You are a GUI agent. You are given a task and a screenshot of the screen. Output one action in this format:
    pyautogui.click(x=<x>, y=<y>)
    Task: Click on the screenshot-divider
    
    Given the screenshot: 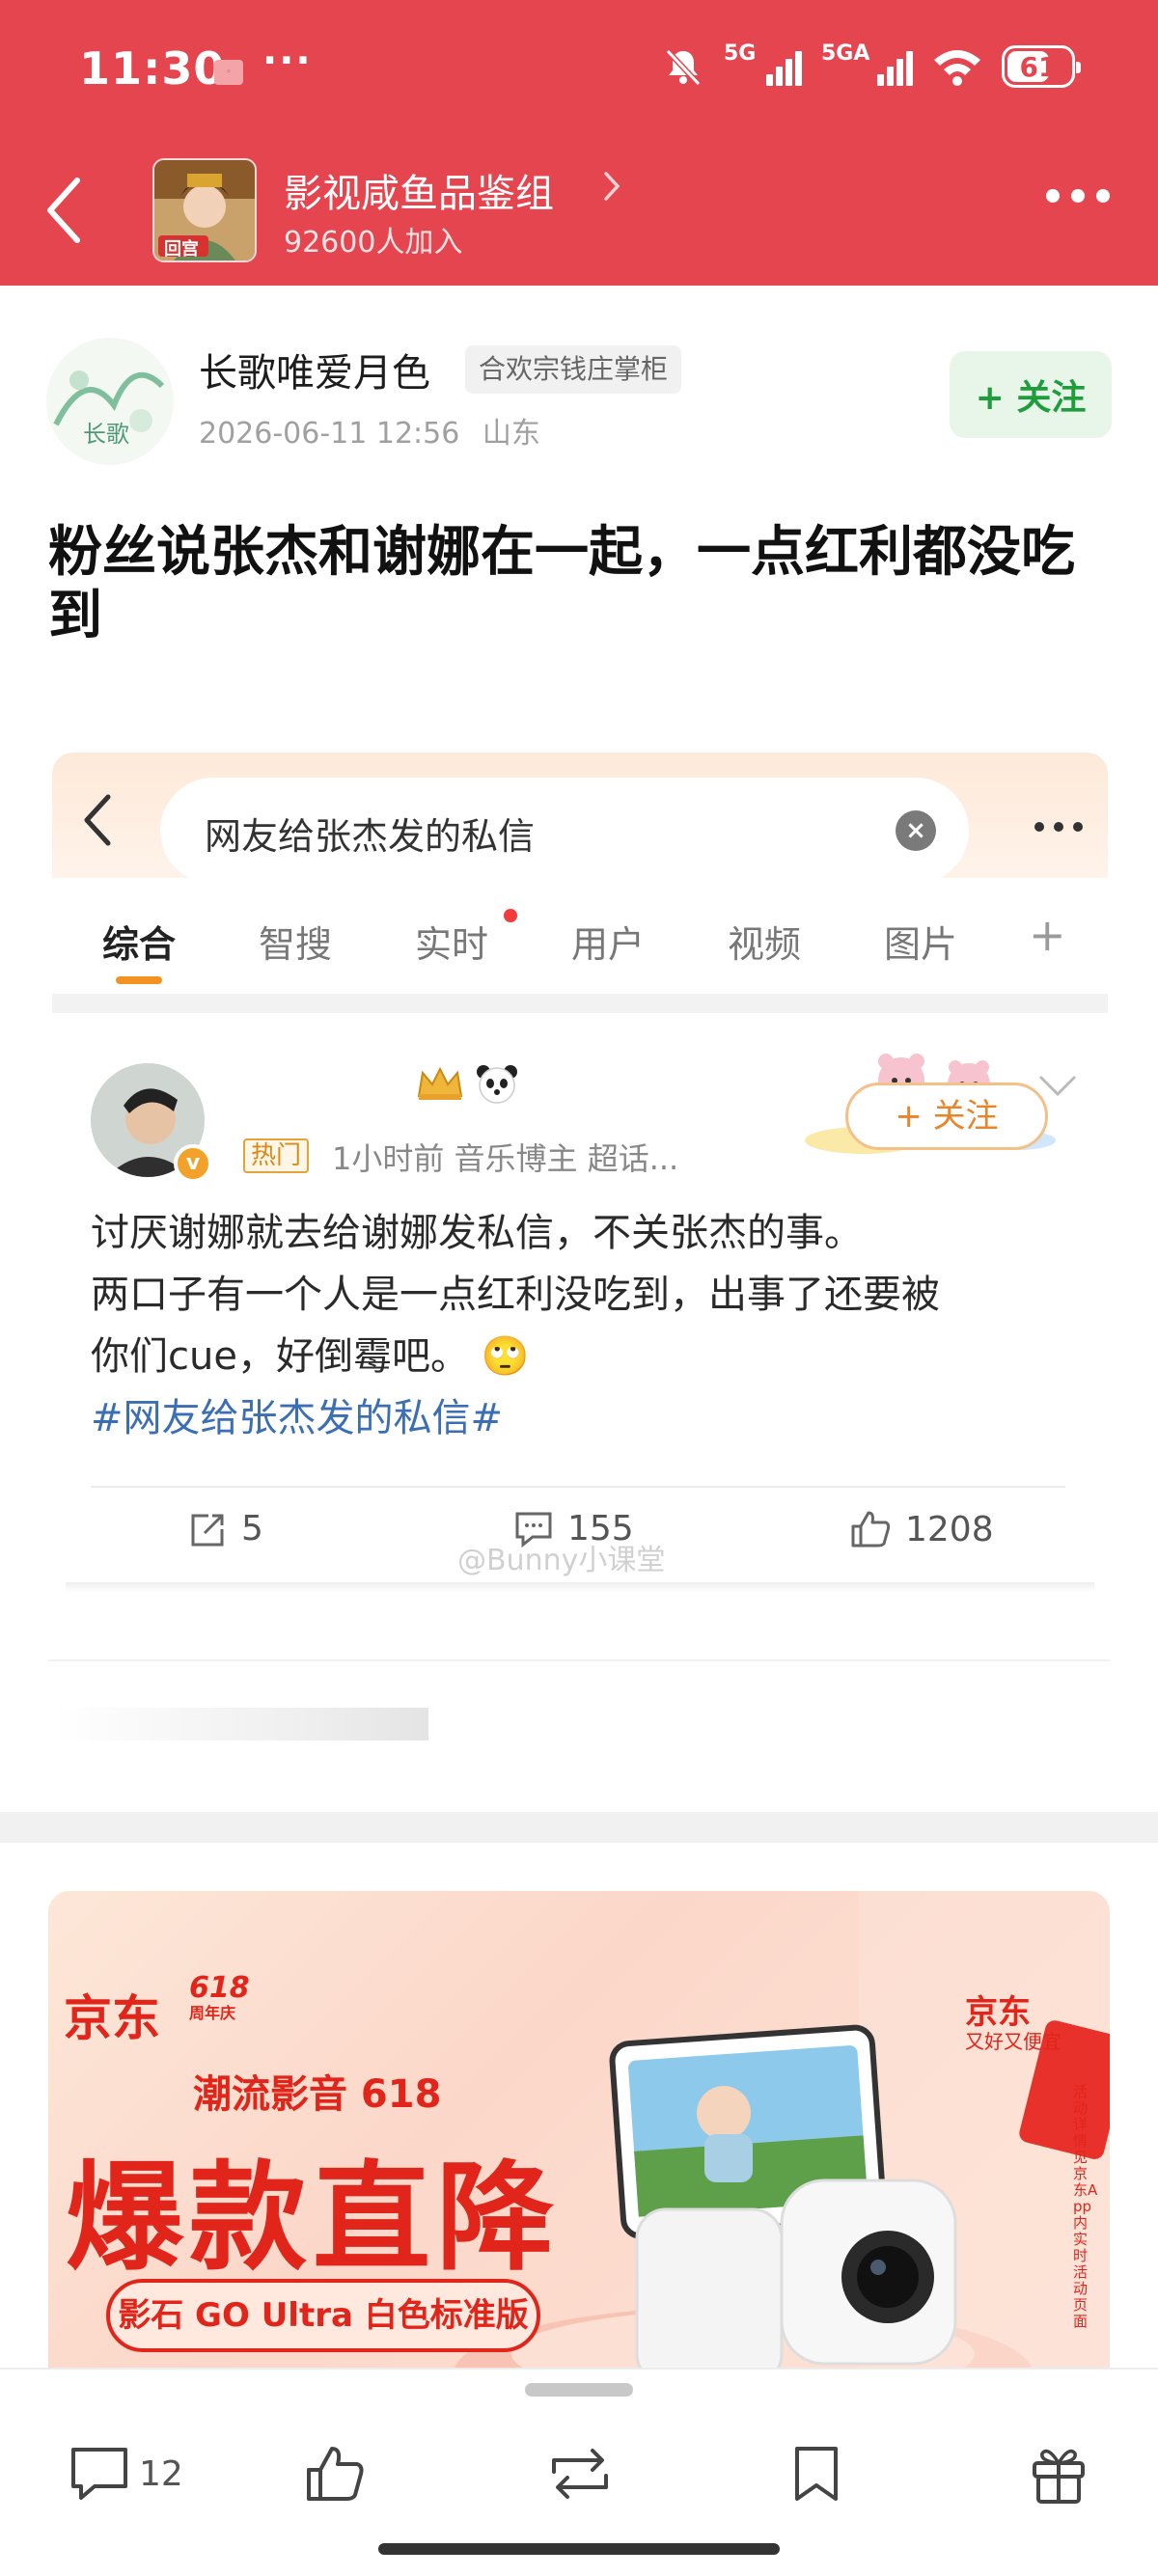 What is the action you would take?
    pyautogui.click(x=578, y=1487)
    